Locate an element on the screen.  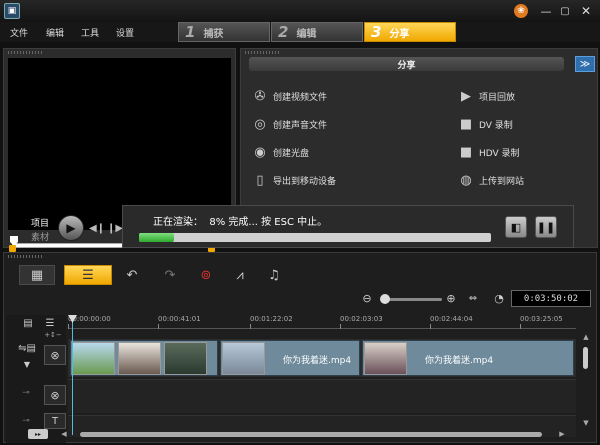
share-panel-header: 分享 is located at coordinates (406, 64).